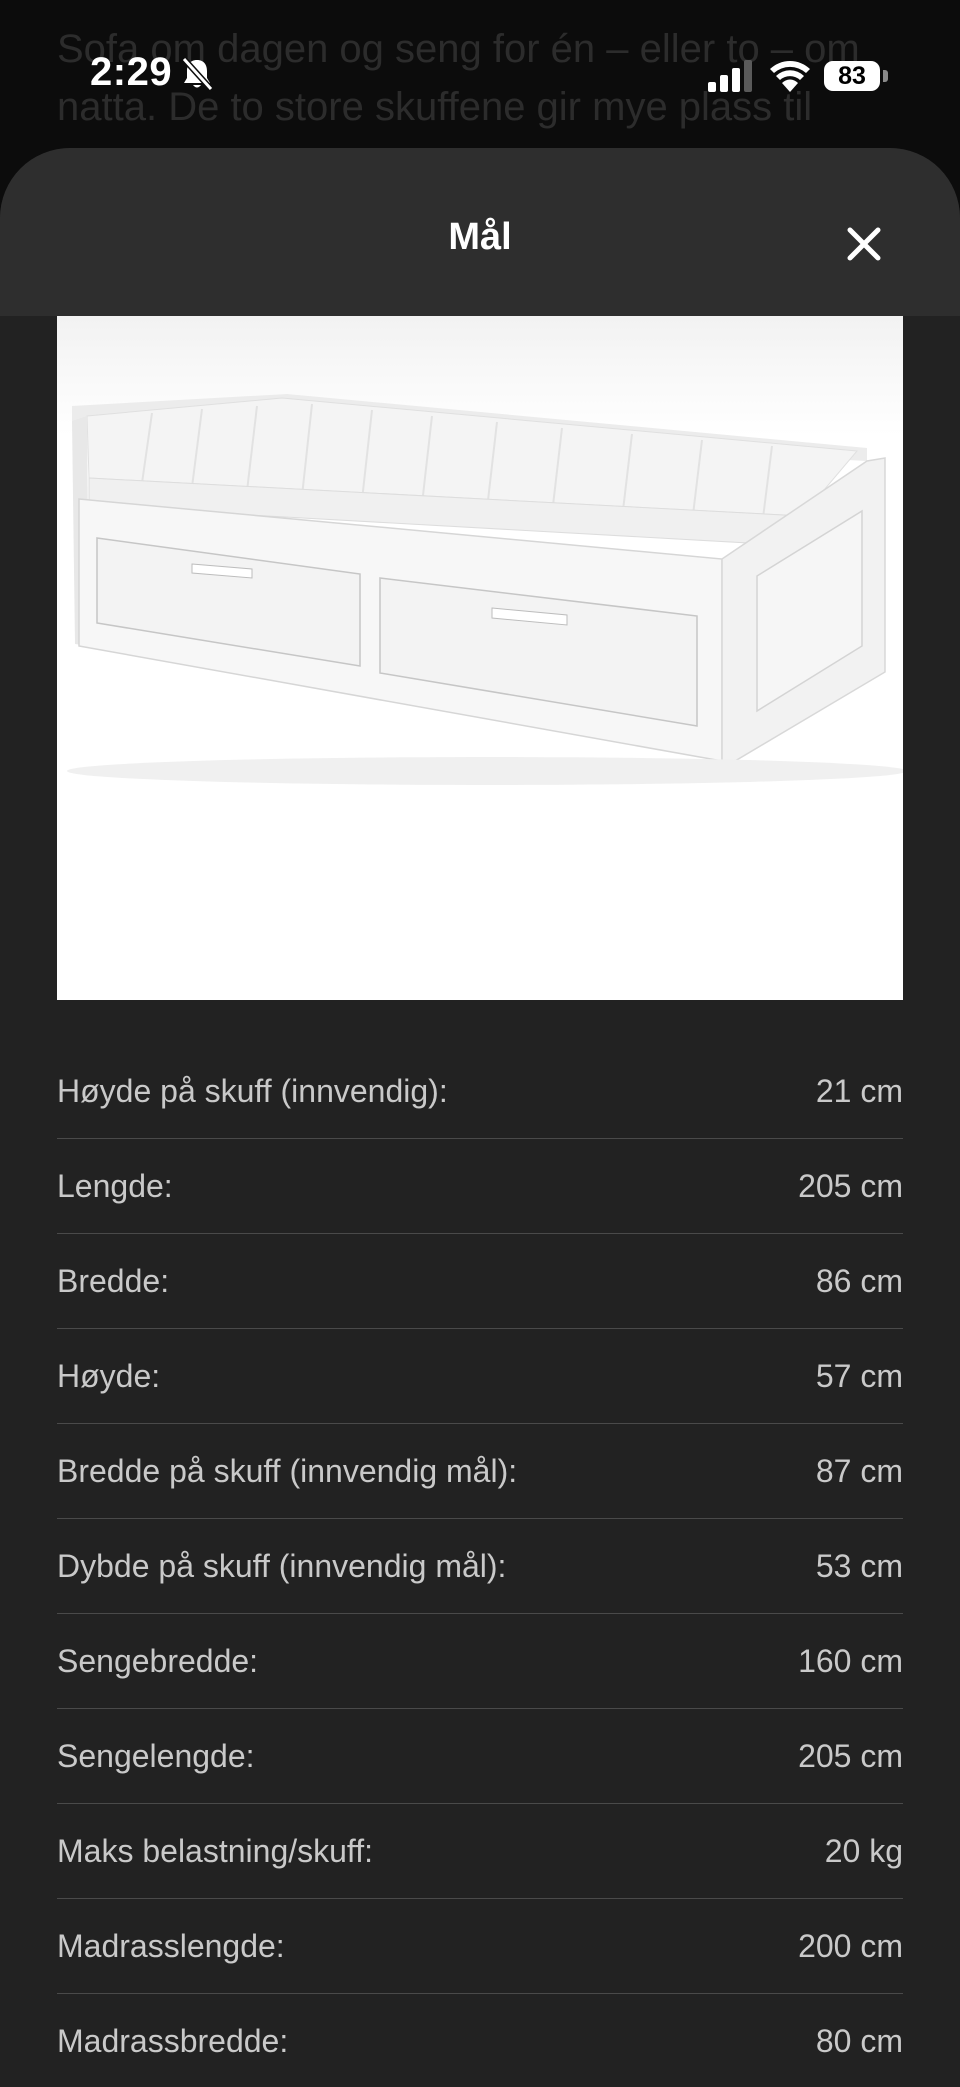 Image resolution: width=960 pixels, height=2087 pixels. Describe the element at coordinates (171, 1945) in the screenshot. I see `dimension-label: Madrasslengde:` at that location.